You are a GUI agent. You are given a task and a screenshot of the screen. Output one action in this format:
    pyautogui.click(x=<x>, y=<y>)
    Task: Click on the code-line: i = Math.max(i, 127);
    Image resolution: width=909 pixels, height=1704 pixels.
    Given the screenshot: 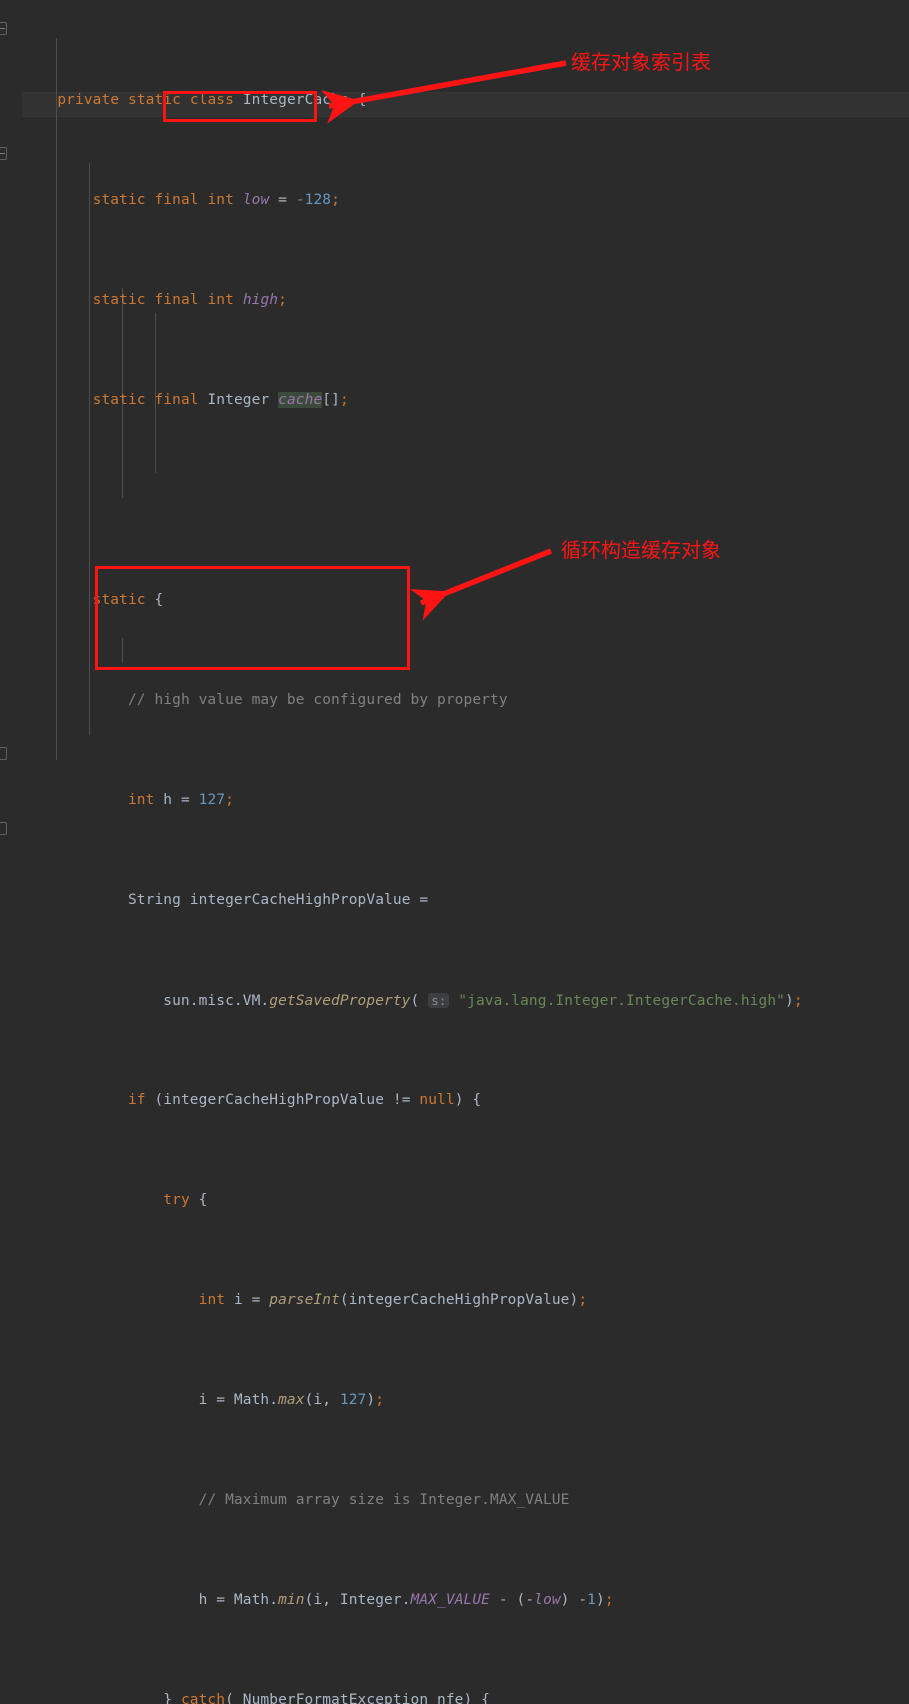 What is the action you would take?
    pyautogui.click(x=465, y=1400)
    